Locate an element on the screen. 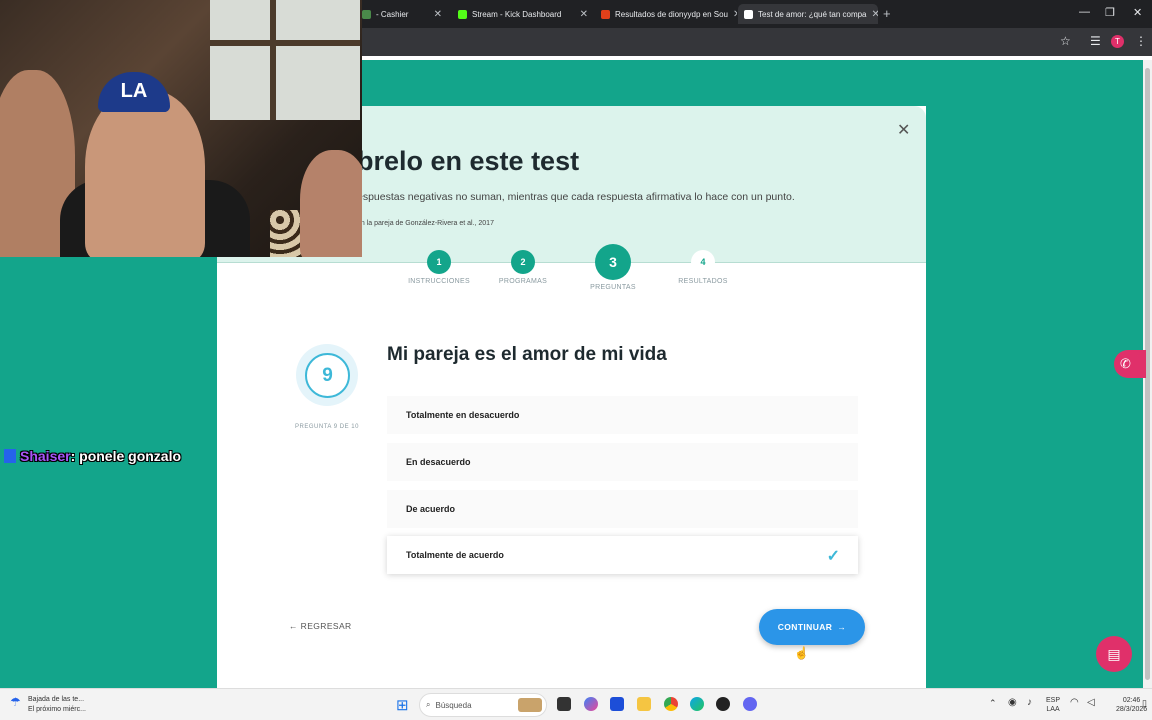  lang-line-1: ESP is located at coordinates (1053, 700).